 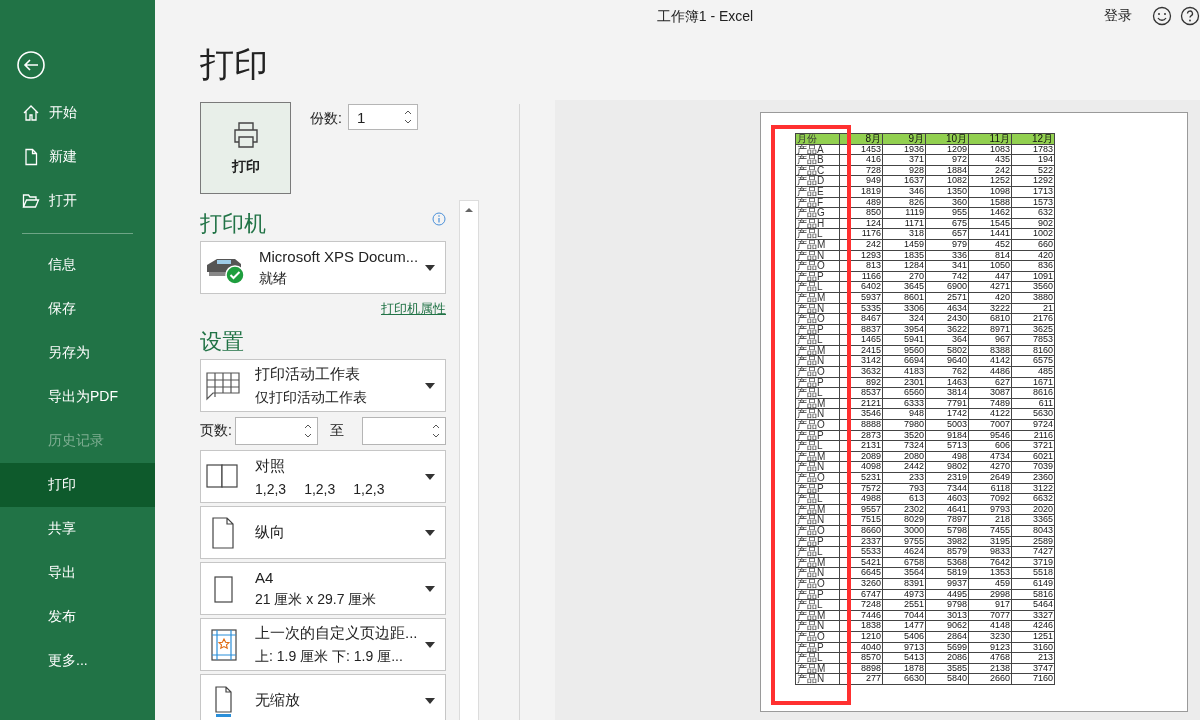 I want to click on table-cell: 7446, so click(x=861, y=615).